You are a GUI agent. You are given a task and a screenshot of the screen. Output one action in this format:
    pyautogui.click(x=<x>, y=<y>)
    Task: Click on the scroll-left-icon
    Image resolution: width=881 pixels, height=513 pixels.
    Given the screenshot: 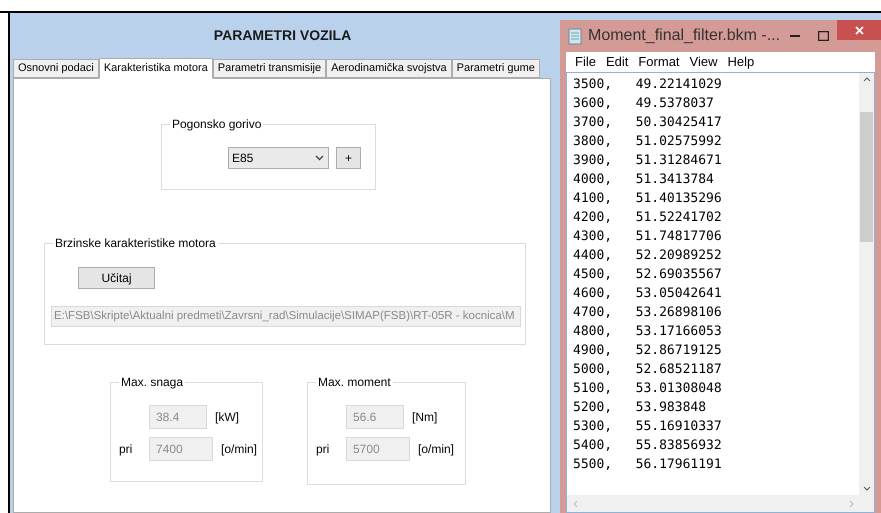 What is the action you would take?
    pyautogui.click(x=575, y=504)
    